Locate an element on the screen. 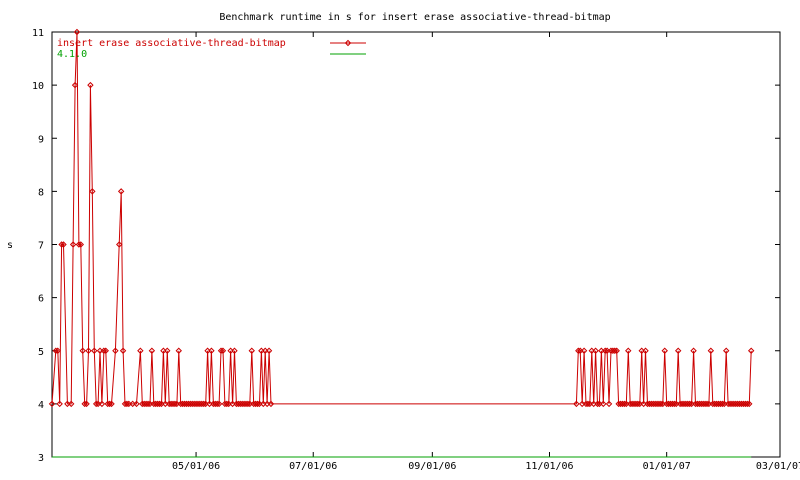 This screenshot has height=480, width=800. y-tick-label: 5 is located at coordinates (41, 352).